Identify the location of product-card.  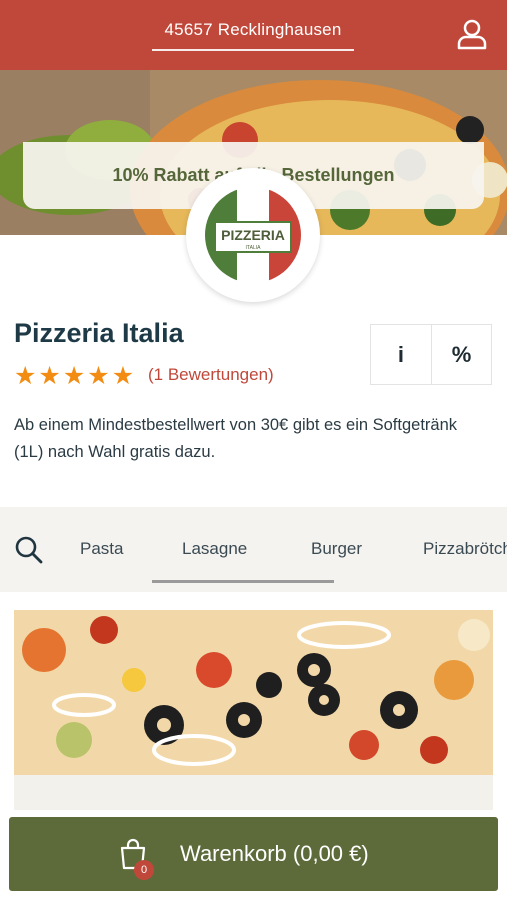
(253, 792).